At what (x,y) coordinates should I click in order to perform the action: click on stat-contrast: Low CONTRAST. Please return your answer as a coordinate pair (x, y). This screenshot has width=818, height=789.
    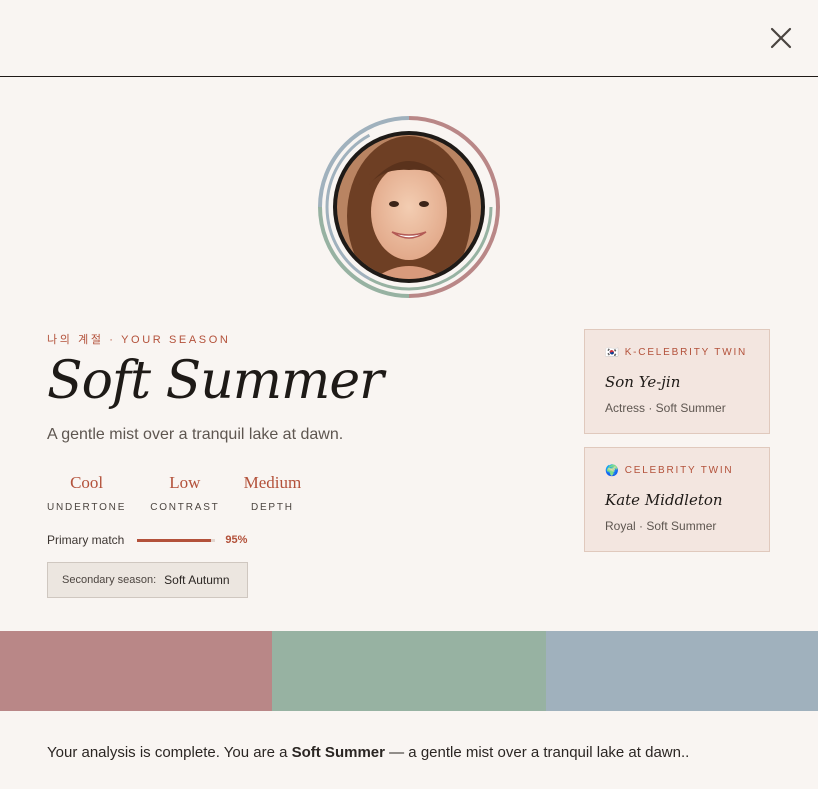
    Looking at the image, I should click on (184, 493).